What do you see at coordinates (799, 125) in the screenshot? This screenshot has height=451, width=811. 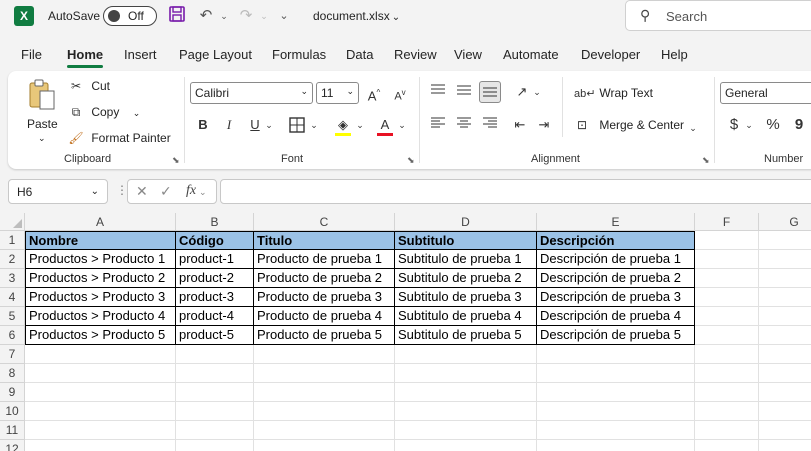 I see `comma-style-button: 9` at bounding box center [799, 125].